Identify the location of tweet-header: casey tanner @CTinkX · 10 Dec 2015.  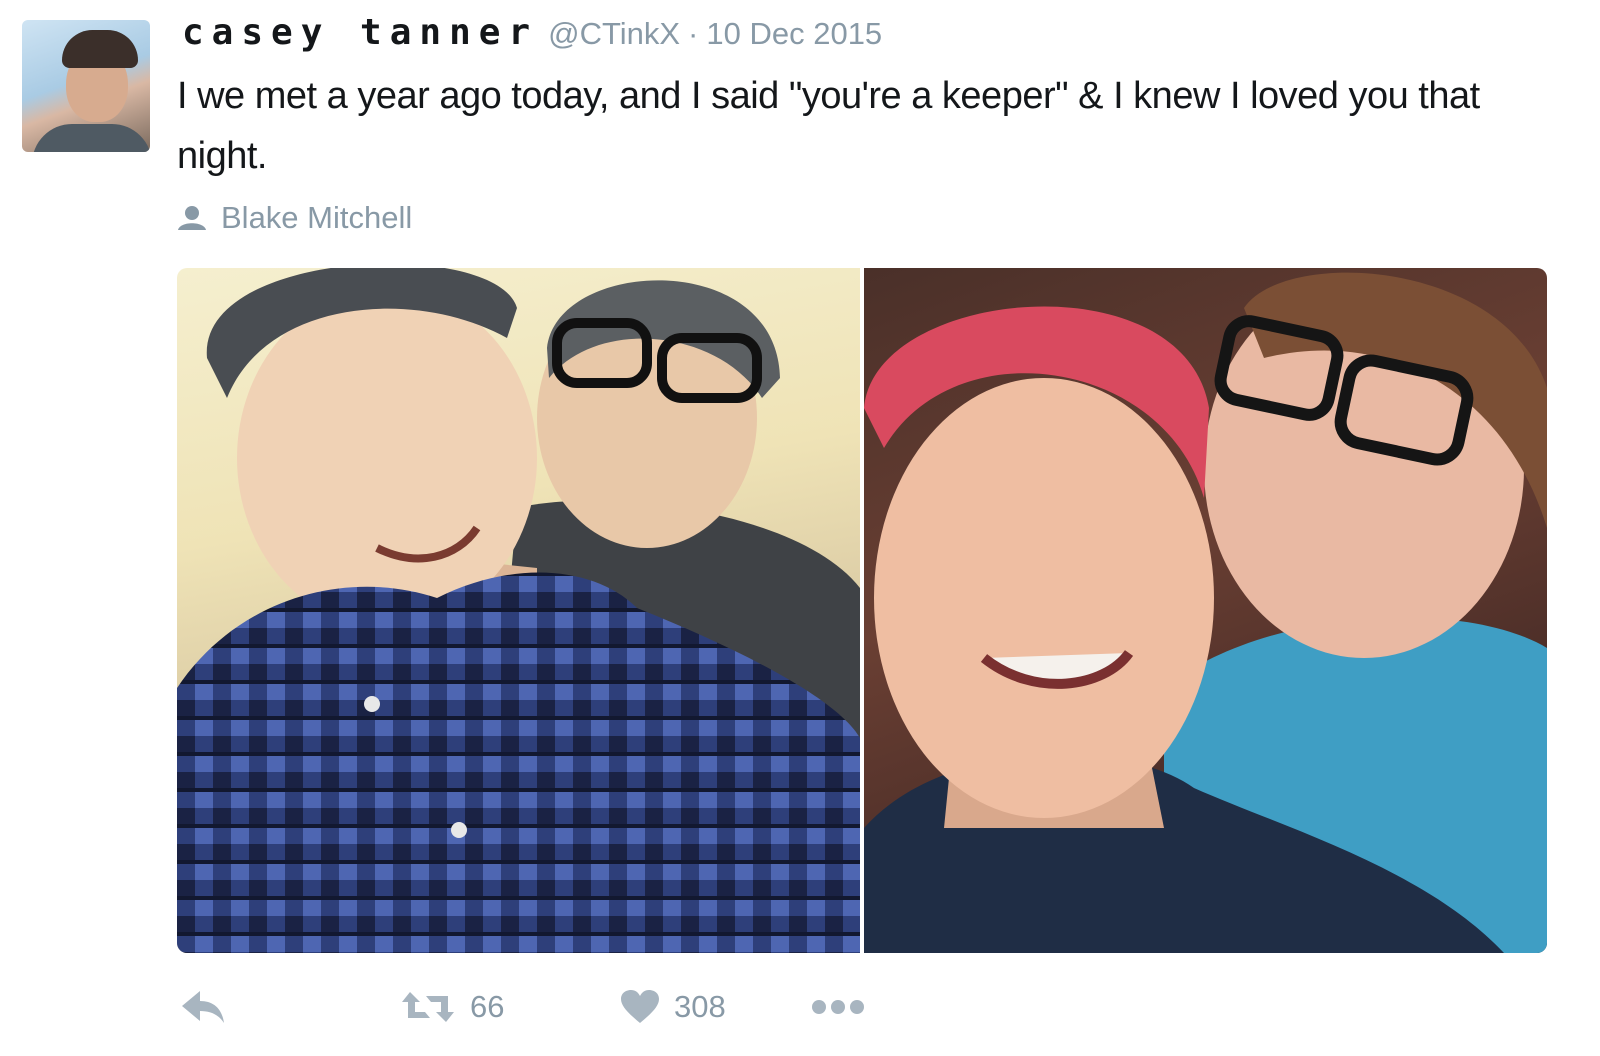
(532, 34).